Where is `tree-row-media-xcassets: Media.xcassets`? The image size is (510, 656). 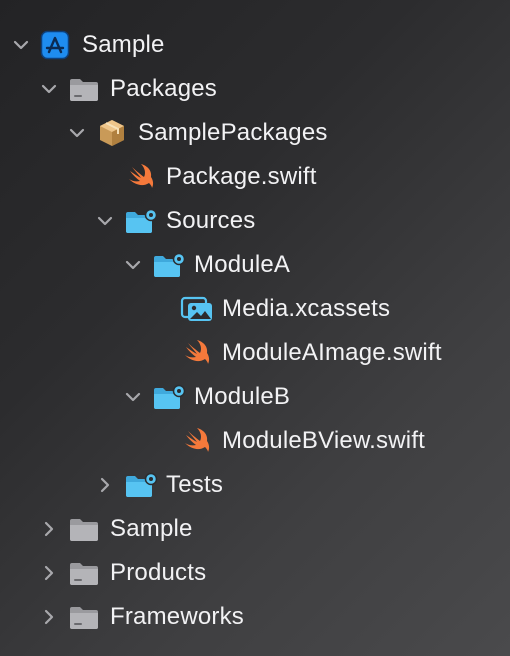 tree-row-media-xcassets: Media.xcassets is located at coordinates (255, 309).